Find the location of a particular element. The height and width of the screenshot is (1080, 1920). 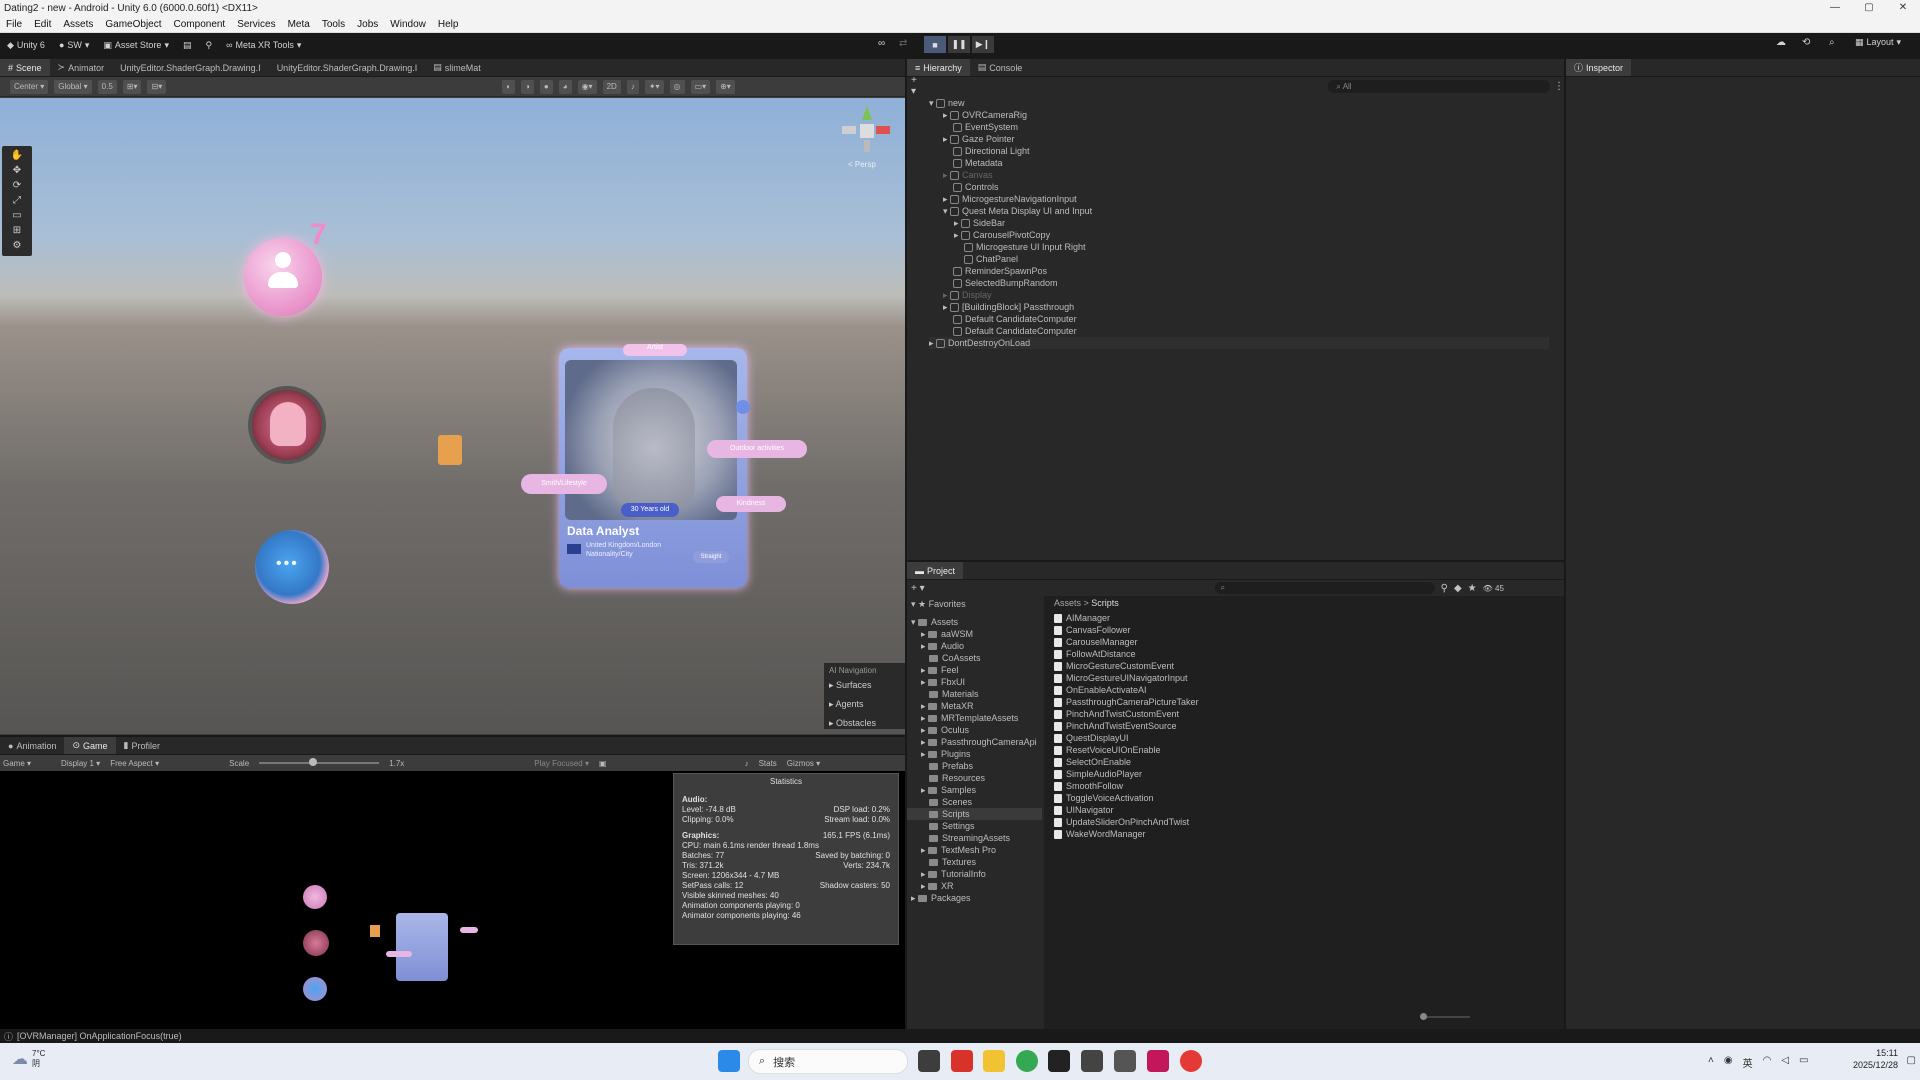

play-button: ■ is located at coordinates (935, 44).